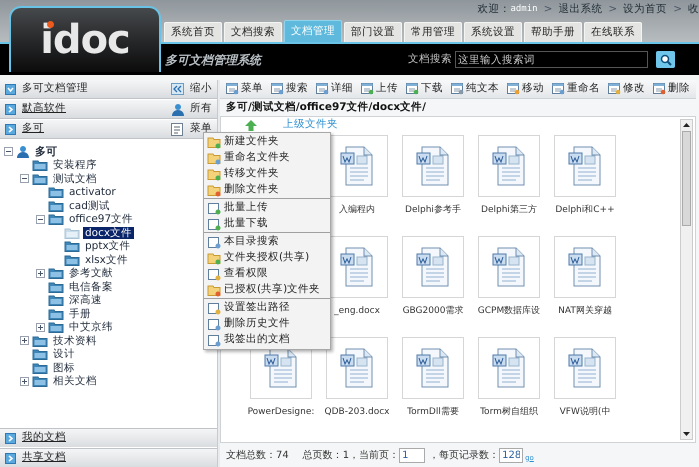 The image size is (699, 467). I want to click on panel-action: 缩小, so click(201, 89).